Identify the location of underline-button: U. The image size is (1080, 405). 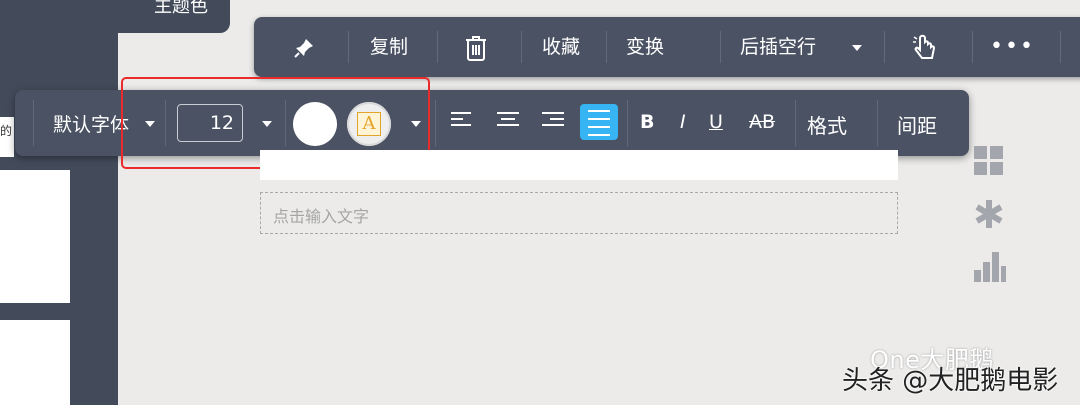
(716, 122).